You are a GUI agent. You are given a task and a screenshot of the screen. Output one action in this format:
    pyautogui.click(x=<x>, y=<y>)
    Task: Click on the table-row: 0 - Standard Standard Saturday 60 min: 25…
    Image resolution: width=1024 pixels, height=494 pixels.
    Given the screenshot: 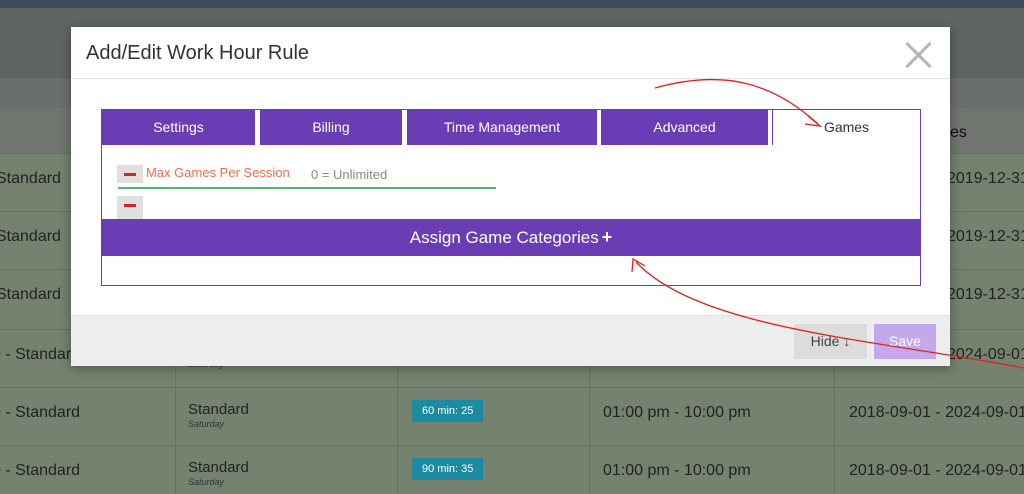 What is the action you would take?
    pyautogui.click(x=512, y=416)
    